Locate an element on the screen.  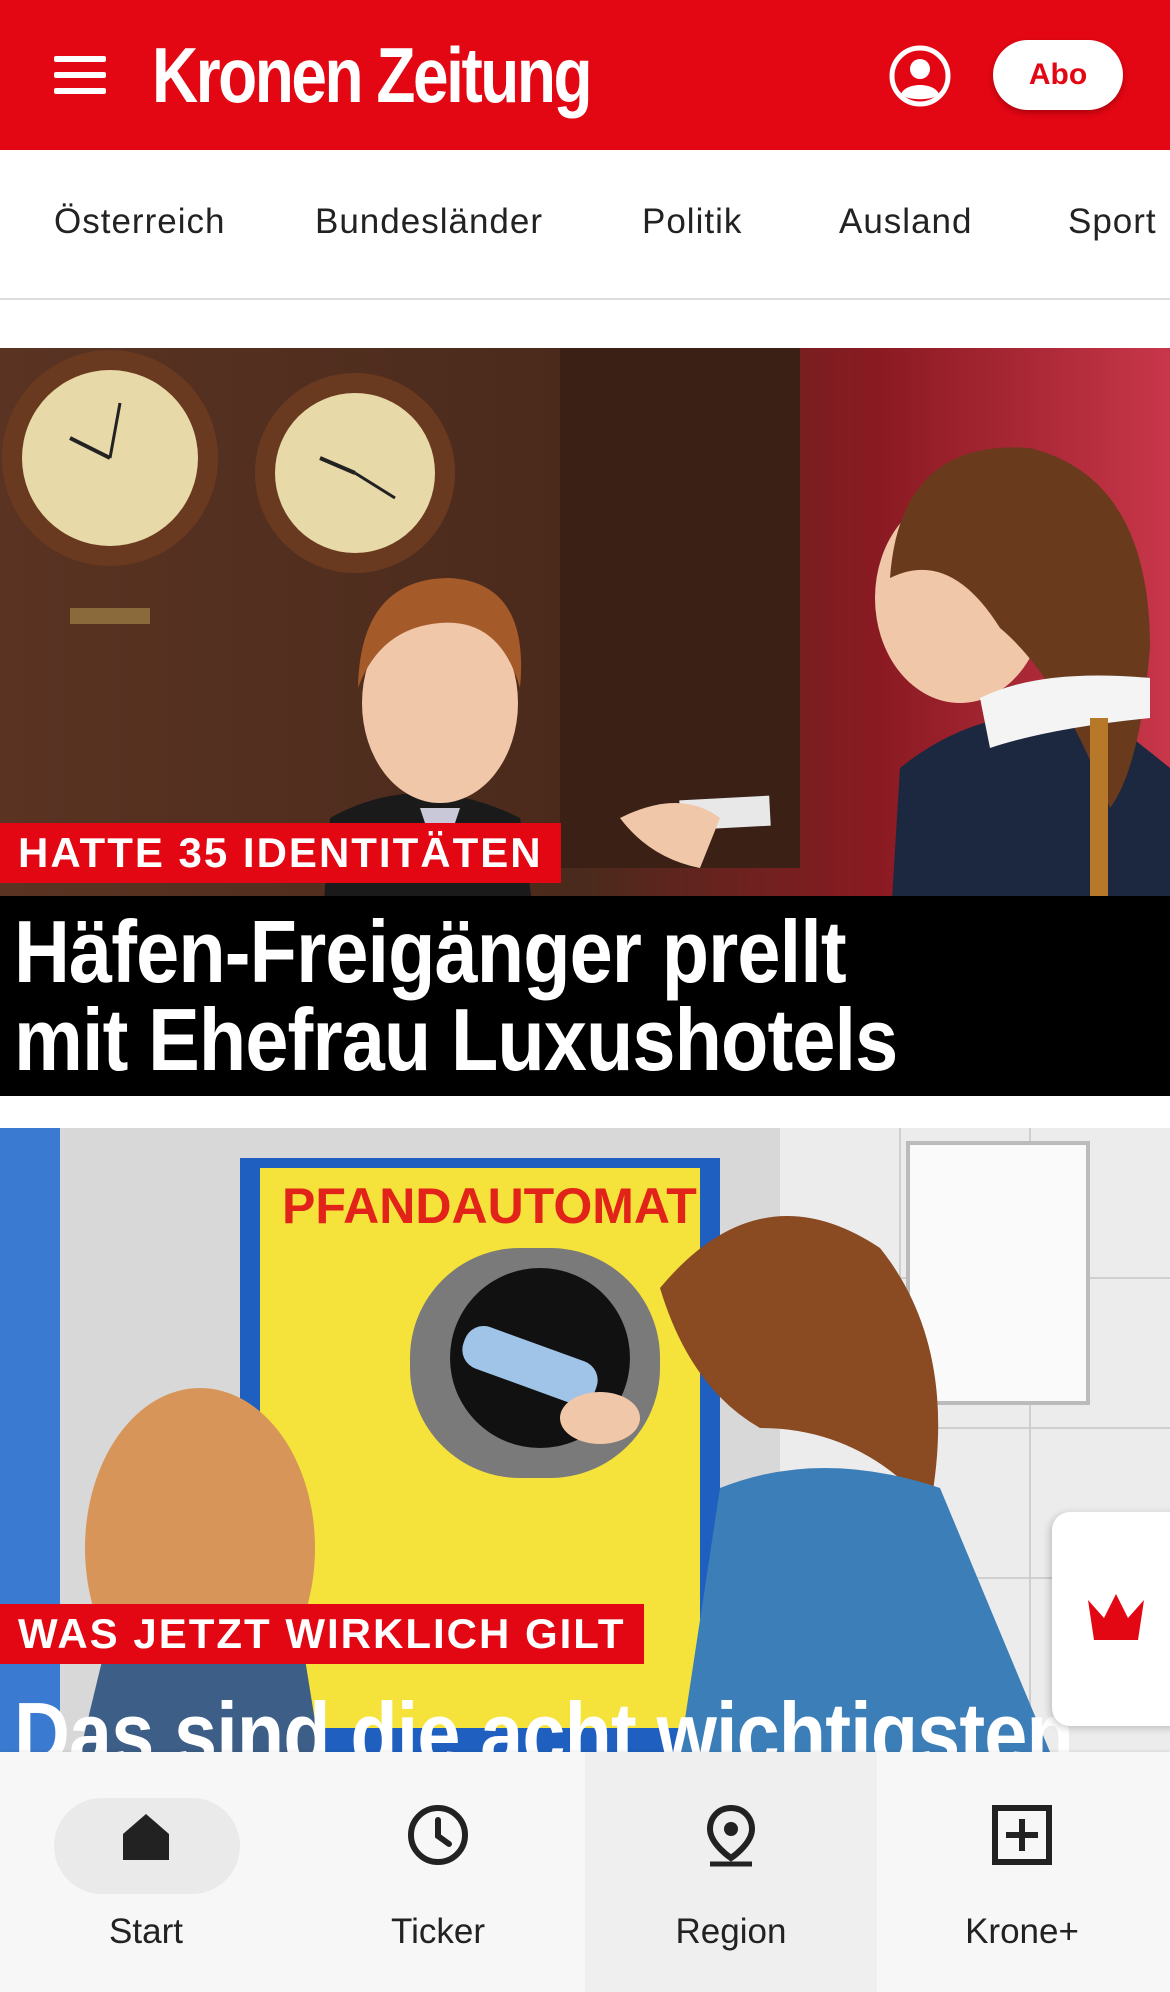
category-sport: Sport is located at coordinates (1112, 222).